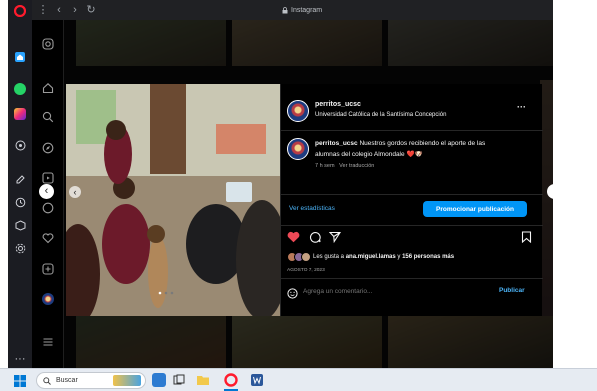  Describe the element at coordinates (48, 44) in the screenshot. I see `instagram-logo-icon` at that location.